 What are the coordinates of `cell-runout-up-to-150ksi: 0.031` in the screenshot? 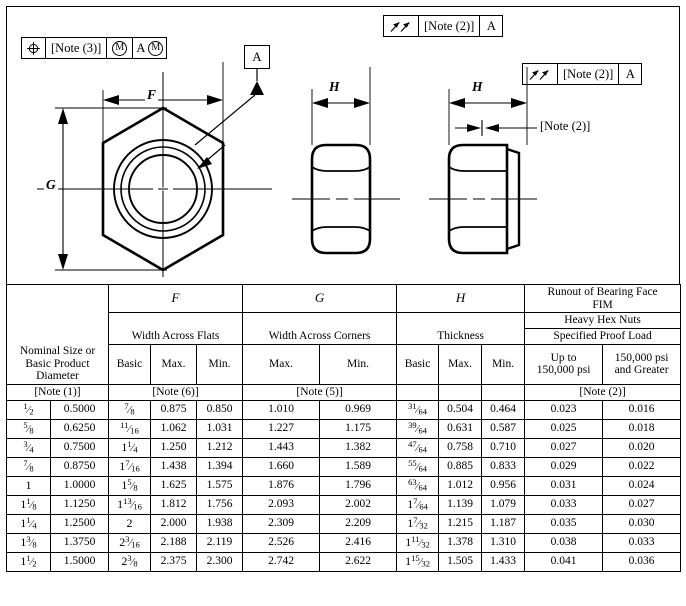 It's located at (564, 485).